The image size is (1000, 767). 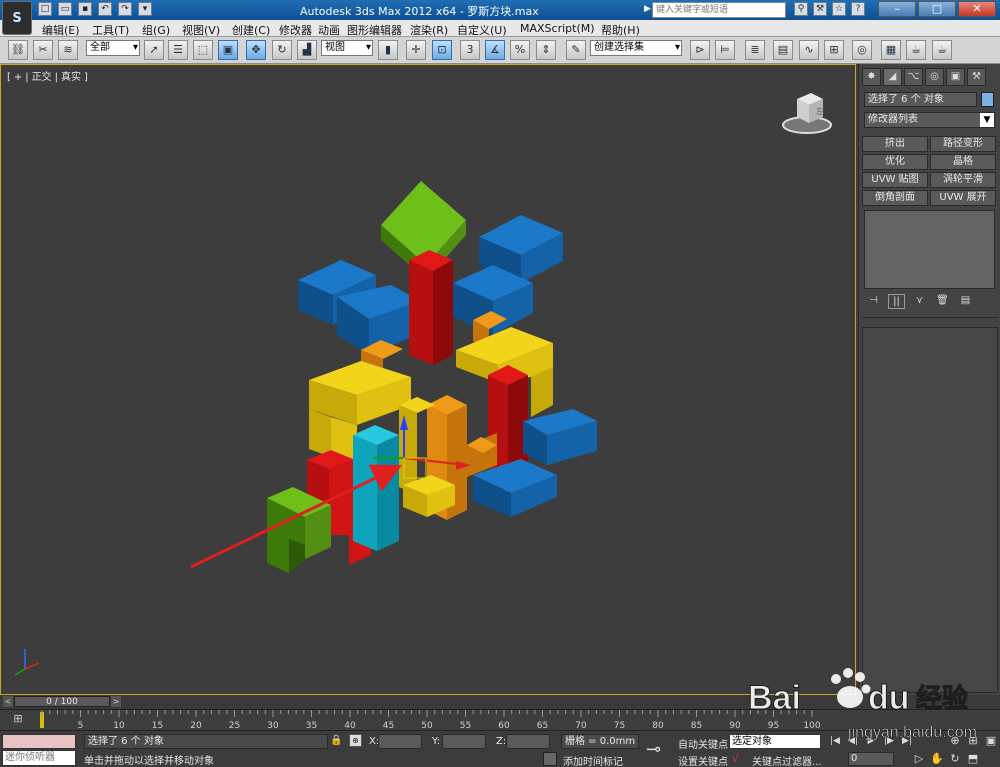 What do you see at coordinates (862, 50) in the screenshot?
I see `material-editor-icon: ◎` at bounding box center [862, 50].